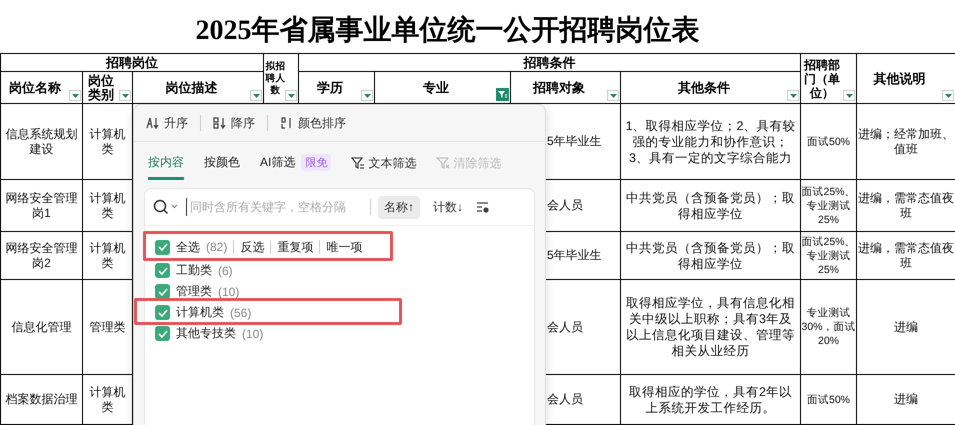  I want to click on table-cell: 专业测试30%，面试20%, so click(829, 327).